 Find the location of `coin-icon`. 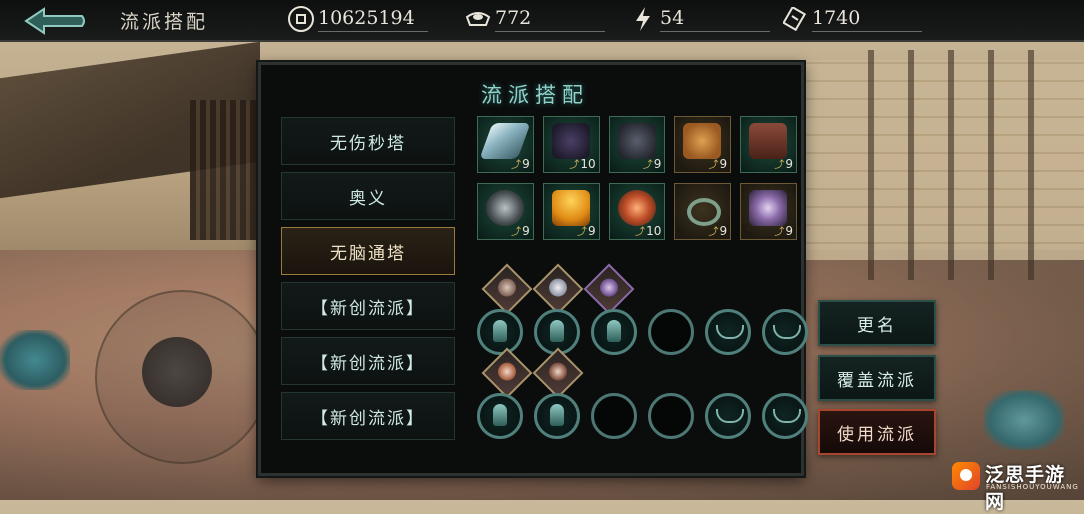

coin-icon is located at coordinates (301, 19).